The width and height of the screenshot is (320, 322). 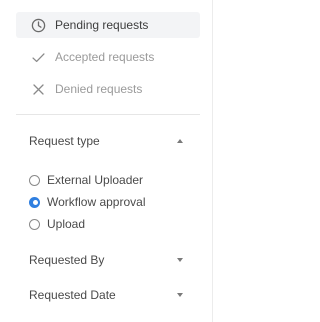 What do you see at coordinates (66, 224) in the screenshot?
I see `radio-label: Upload` at bounding box center [66, 224].